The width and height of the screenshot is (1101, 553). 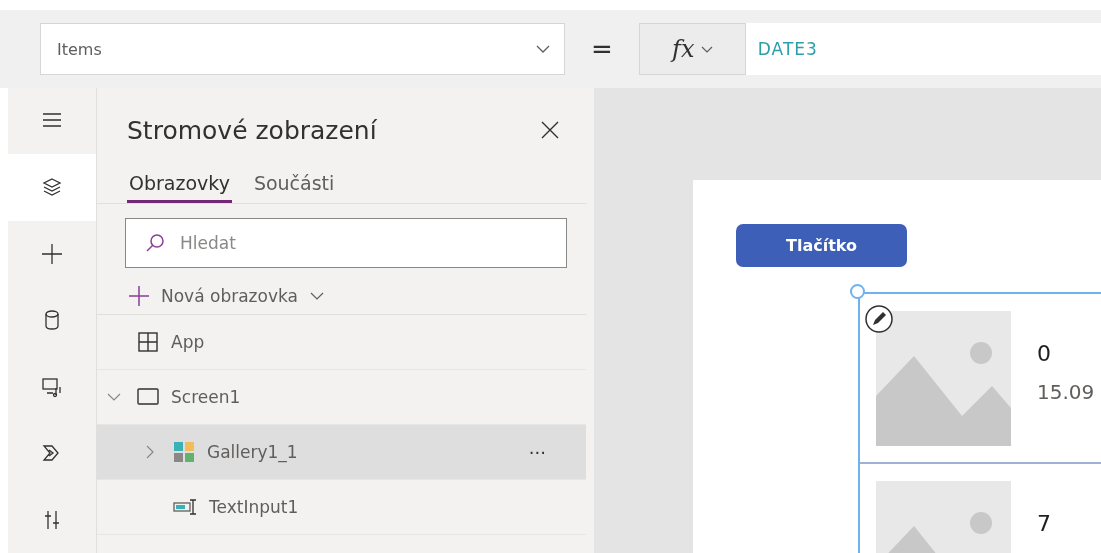 I want to click on monitor-music-icon, so click(x=52, y=386).